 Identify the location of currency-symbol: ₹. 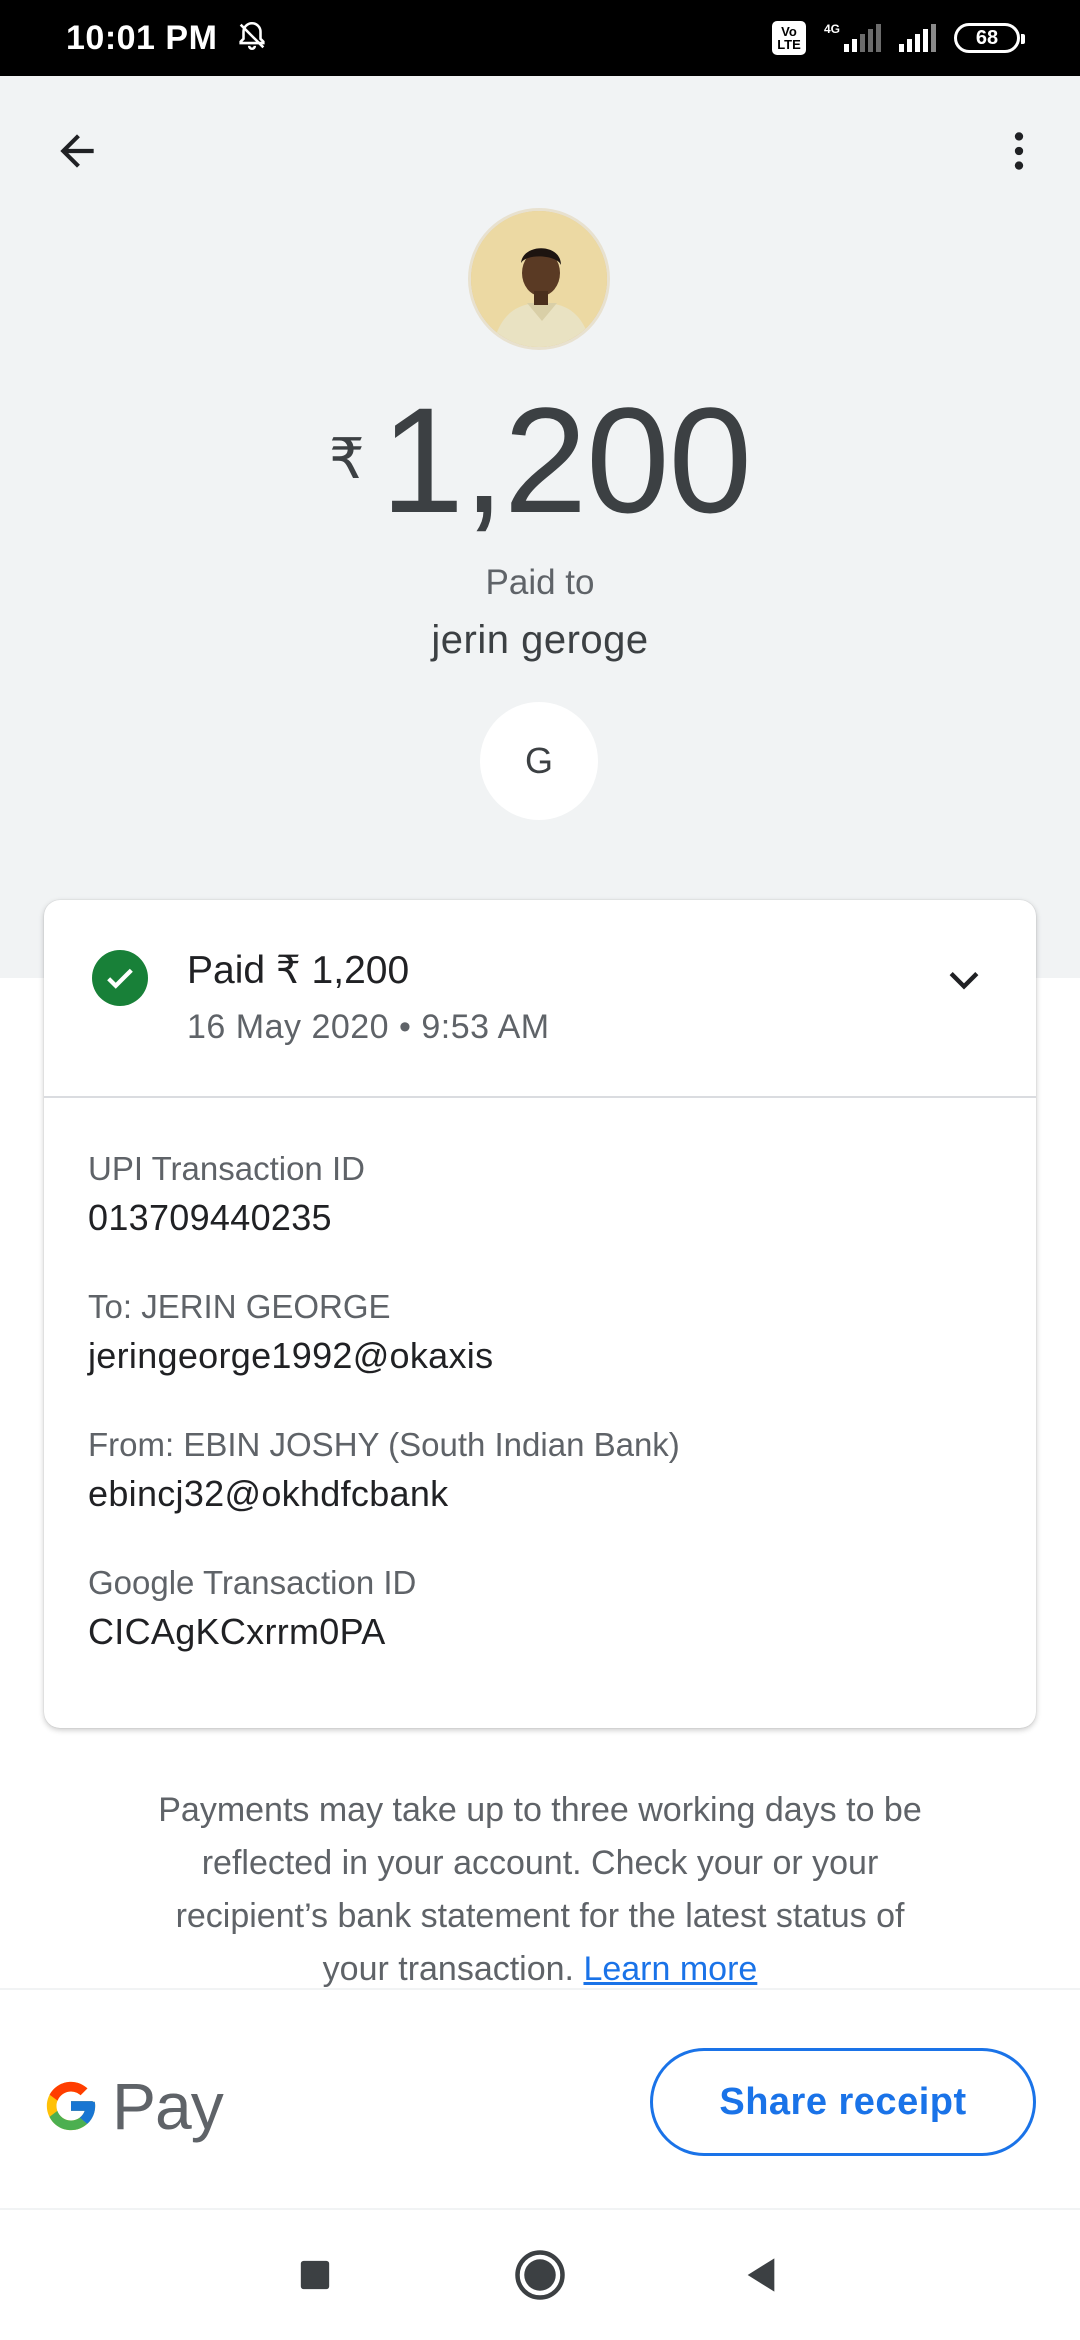
(346, 458).